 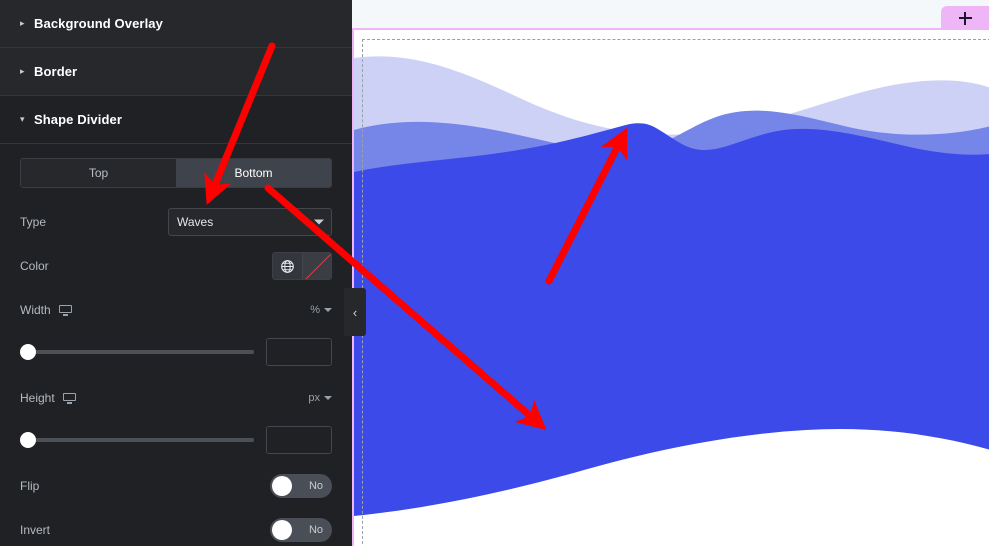 What do you see at coordinates (176, 24) in the screenshot?
I see `section-header-background-overlay: ▸ Background Overlay` at bounding box center [176, 24].